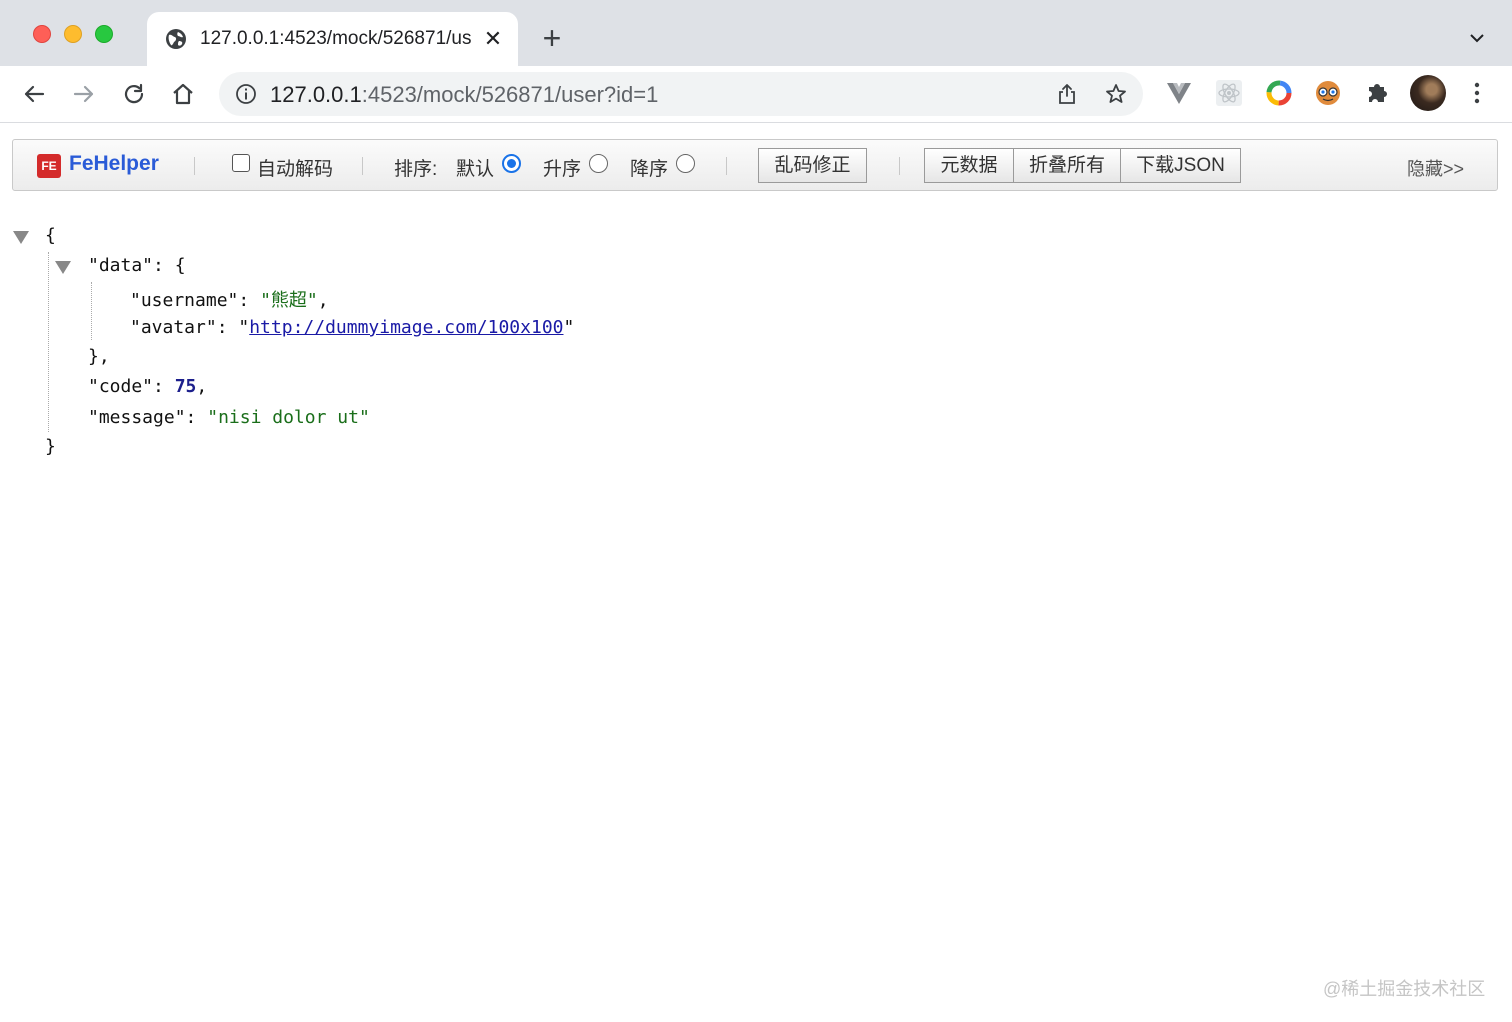  What do you see at coordinates (562, 169) in the screenshot?
I see `sort-asc-label: 升序` at bounding box center [562, 169].